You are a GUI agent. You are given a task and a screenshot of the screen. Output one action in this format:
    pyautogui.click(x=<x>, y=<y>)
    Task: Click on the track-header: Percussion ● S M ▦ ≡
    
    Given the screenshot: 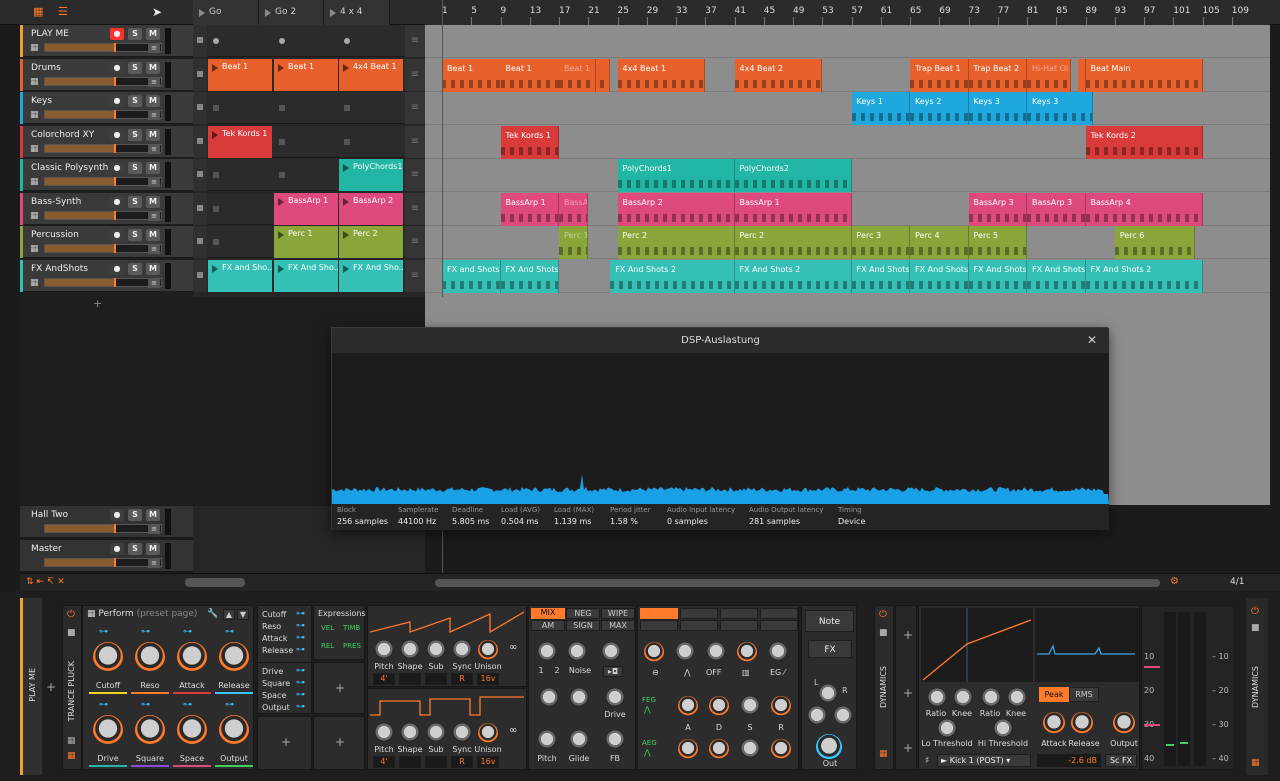 What is the action you would take?
    pyautogui.click(x=106, y=242)
    